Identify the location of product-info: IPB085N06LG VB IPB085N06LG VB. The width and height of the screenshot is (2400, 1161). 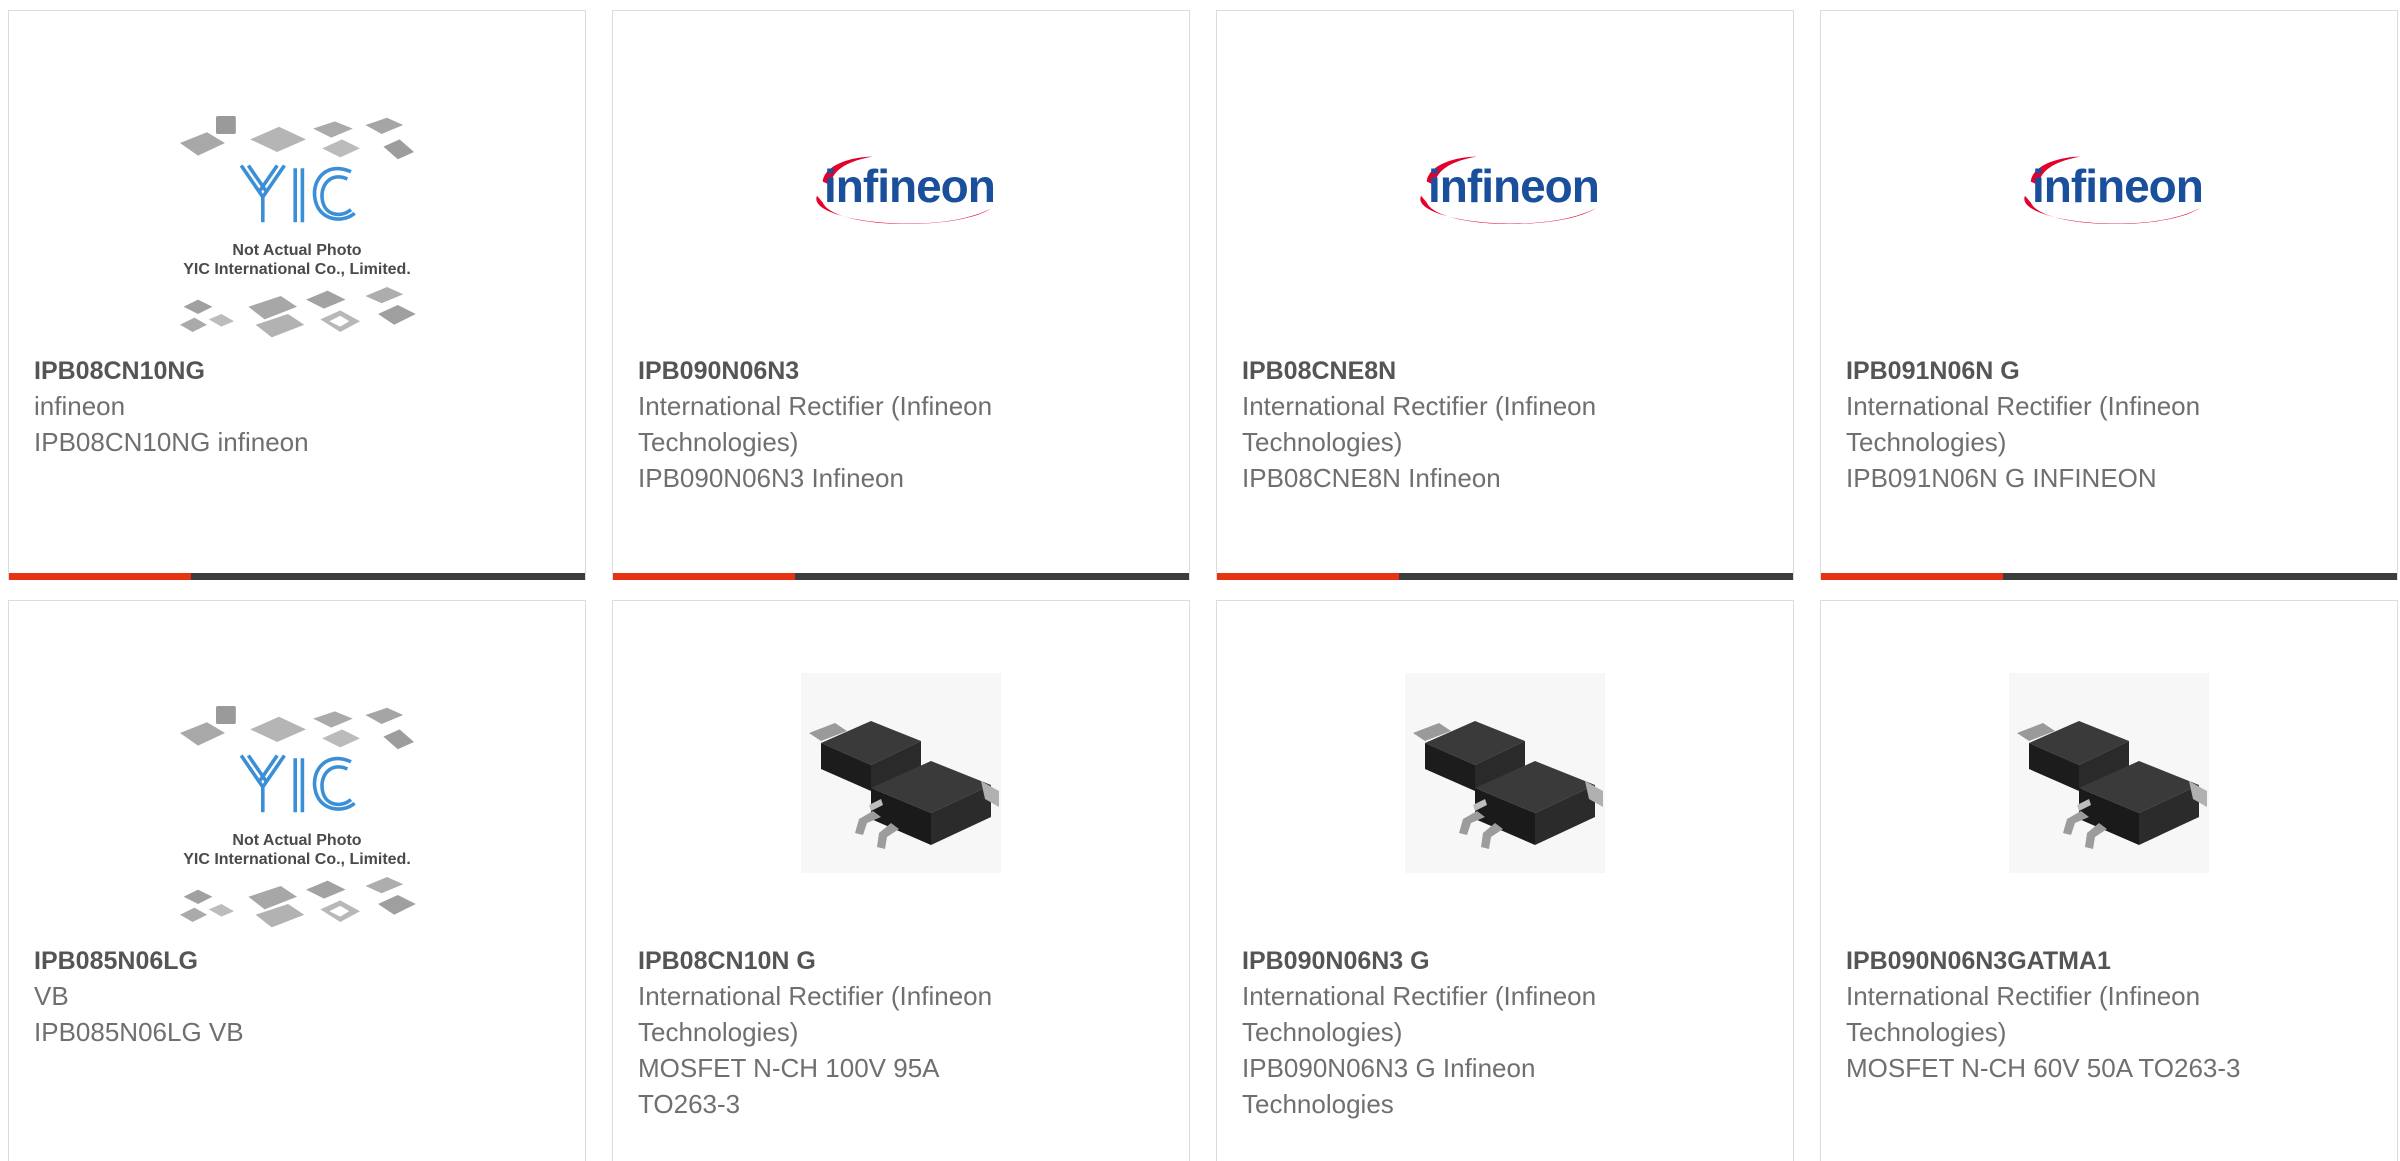
(269, 997).